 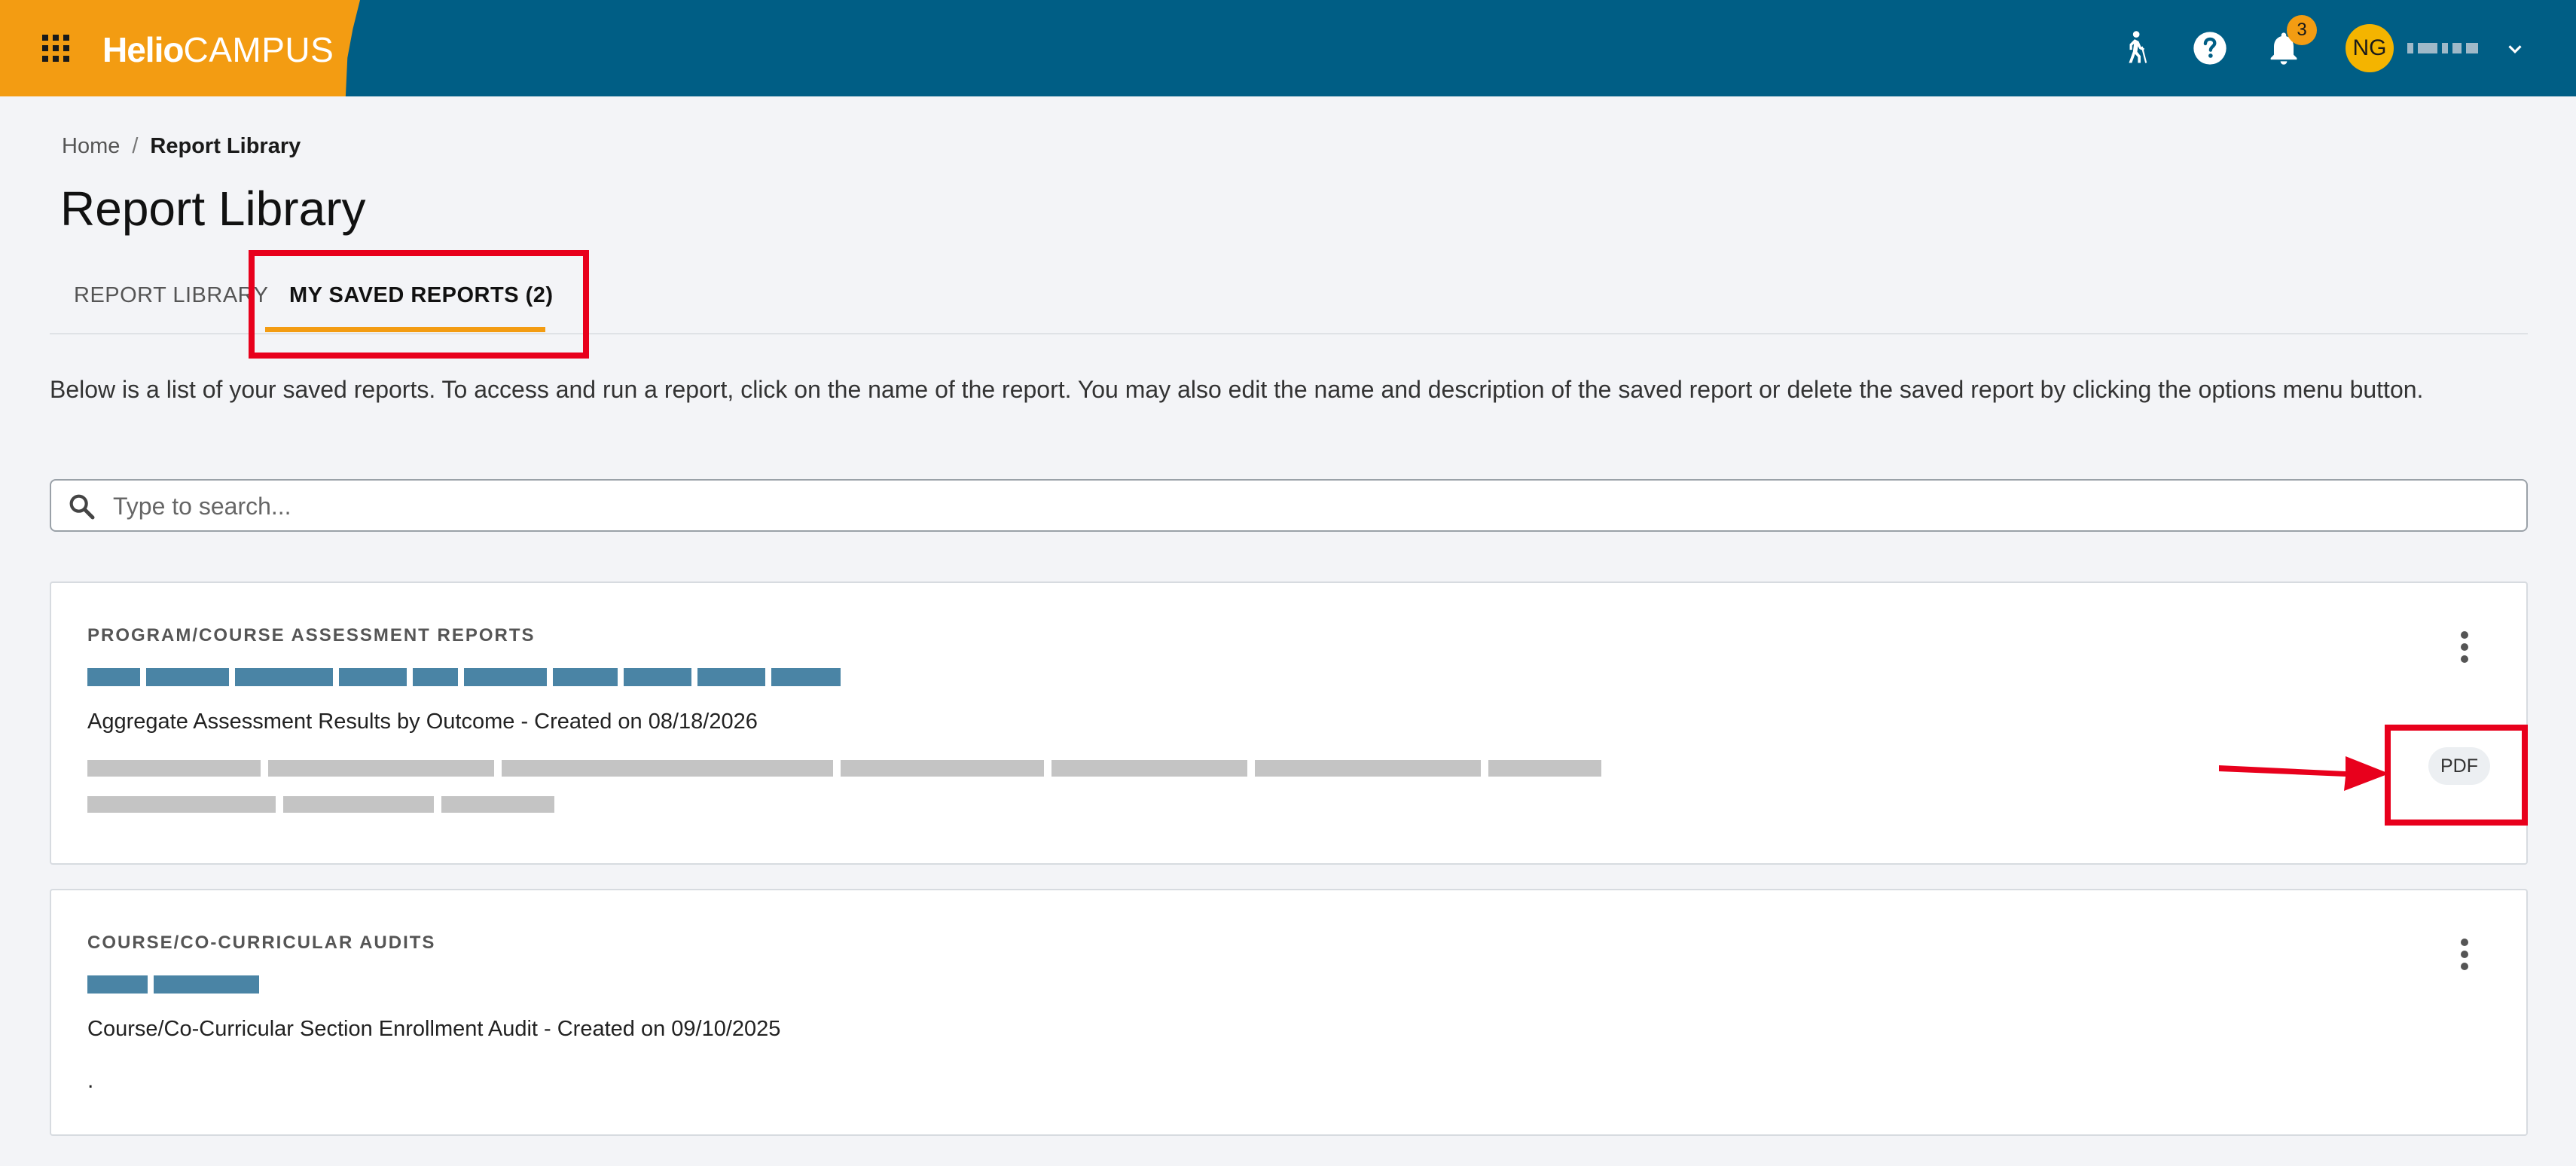 What do you see at coordinates (321, 805) in the screenshot?
I see `report-description-redacted-line2` at bounding box center [321, 805].